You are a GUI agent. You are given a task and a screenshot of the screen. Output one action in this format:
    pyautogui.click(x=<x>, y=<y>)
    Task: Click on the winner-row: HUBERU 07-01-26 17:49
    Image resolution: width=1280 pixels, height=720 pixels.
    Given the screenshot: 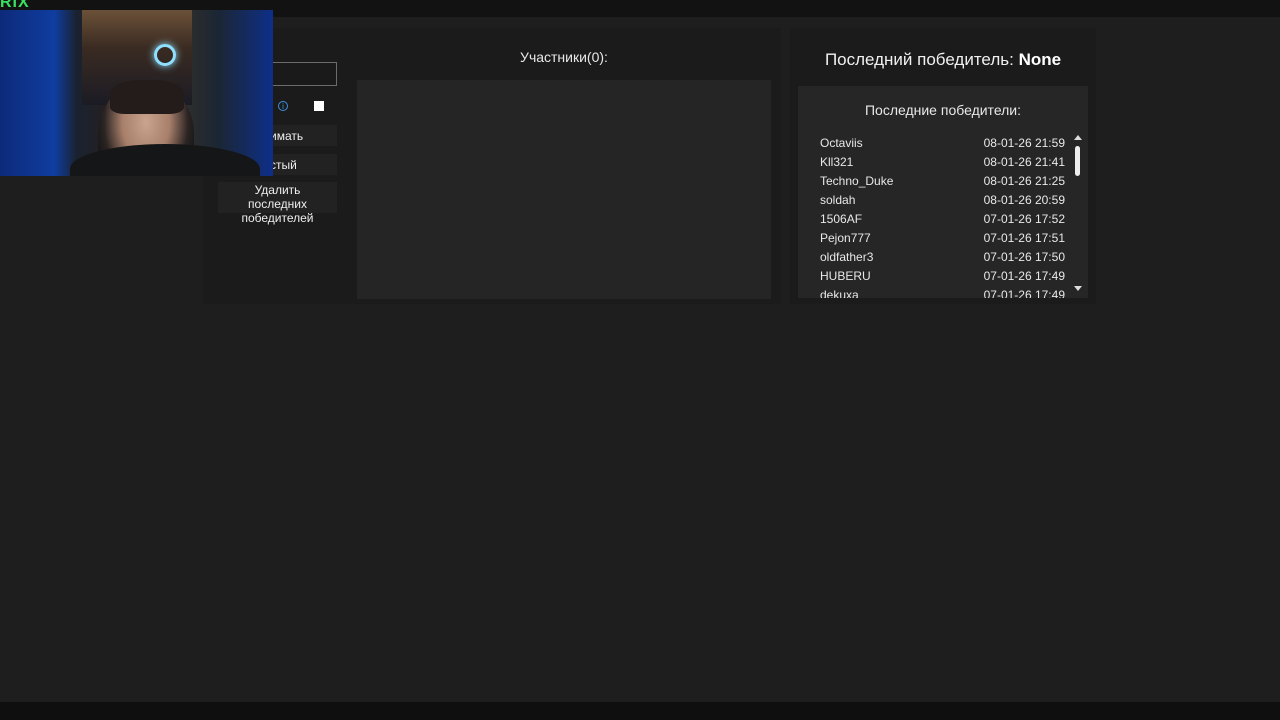 What is the action you would take?
    pyautogui.click(x=942, y=276)
    